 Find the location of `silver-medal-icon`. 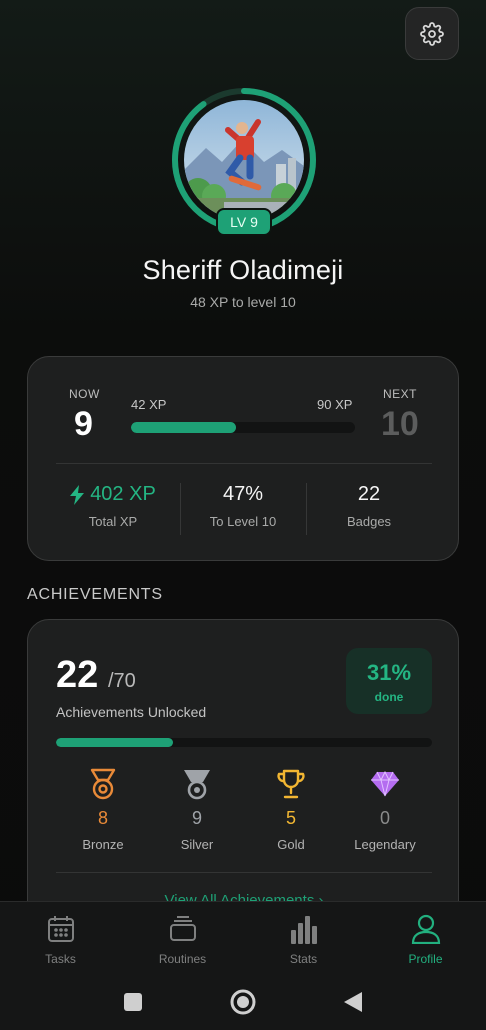

silver-medal-icon is located at coordinates (197, 785).